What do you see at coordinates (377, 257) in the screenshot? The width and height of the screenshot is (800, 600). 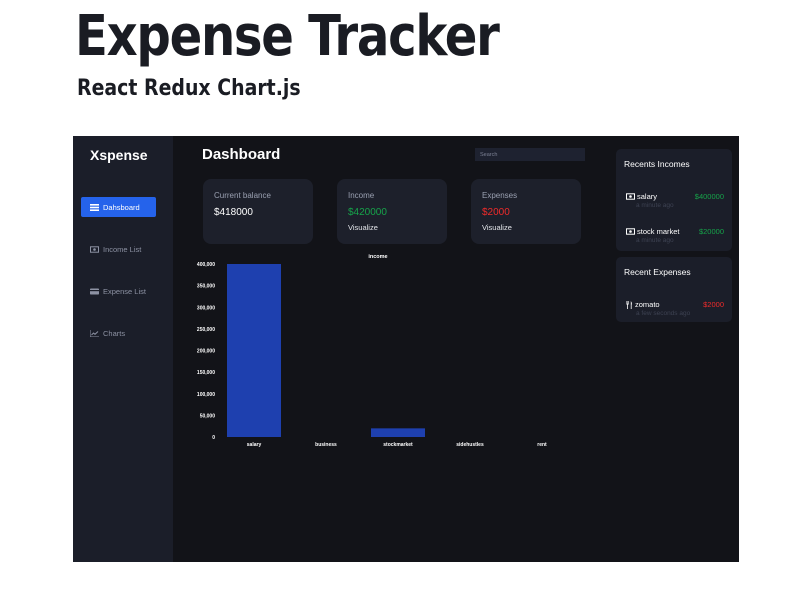 I see `chart-title: income` at bounding box center [377, 257].